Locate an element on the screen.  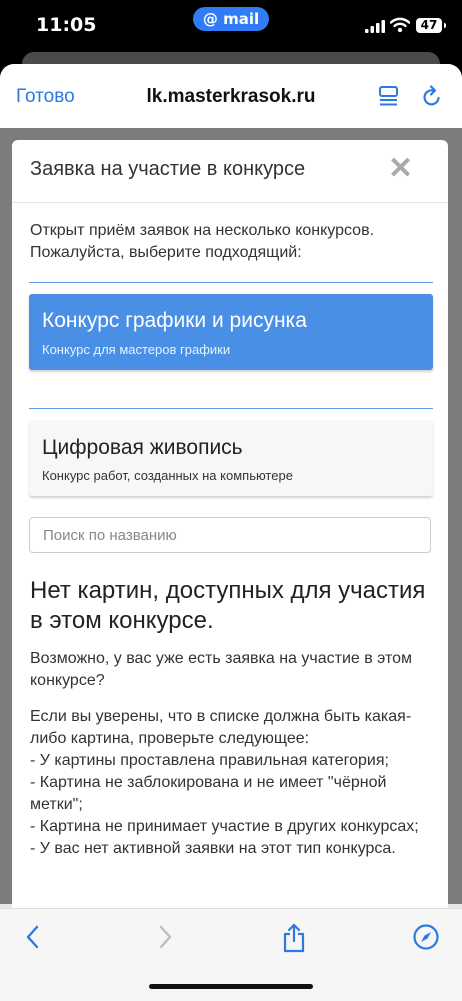
contest-option-subtitle: Конкурс работ, созданных на компьютере is located at coordinates (167, 475).